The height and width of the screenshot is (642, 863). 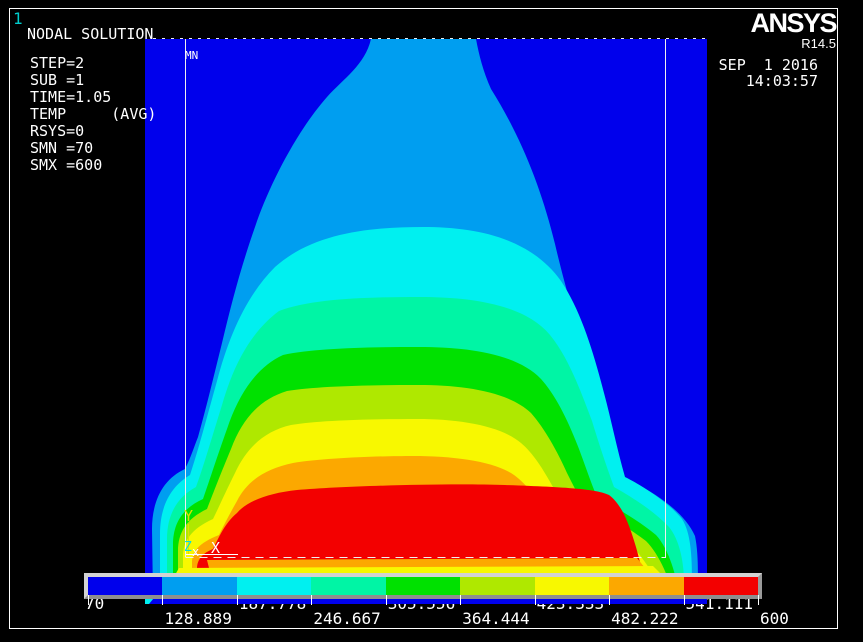 I want to click on min-location-marker: MN, so click(x=192, y=55).